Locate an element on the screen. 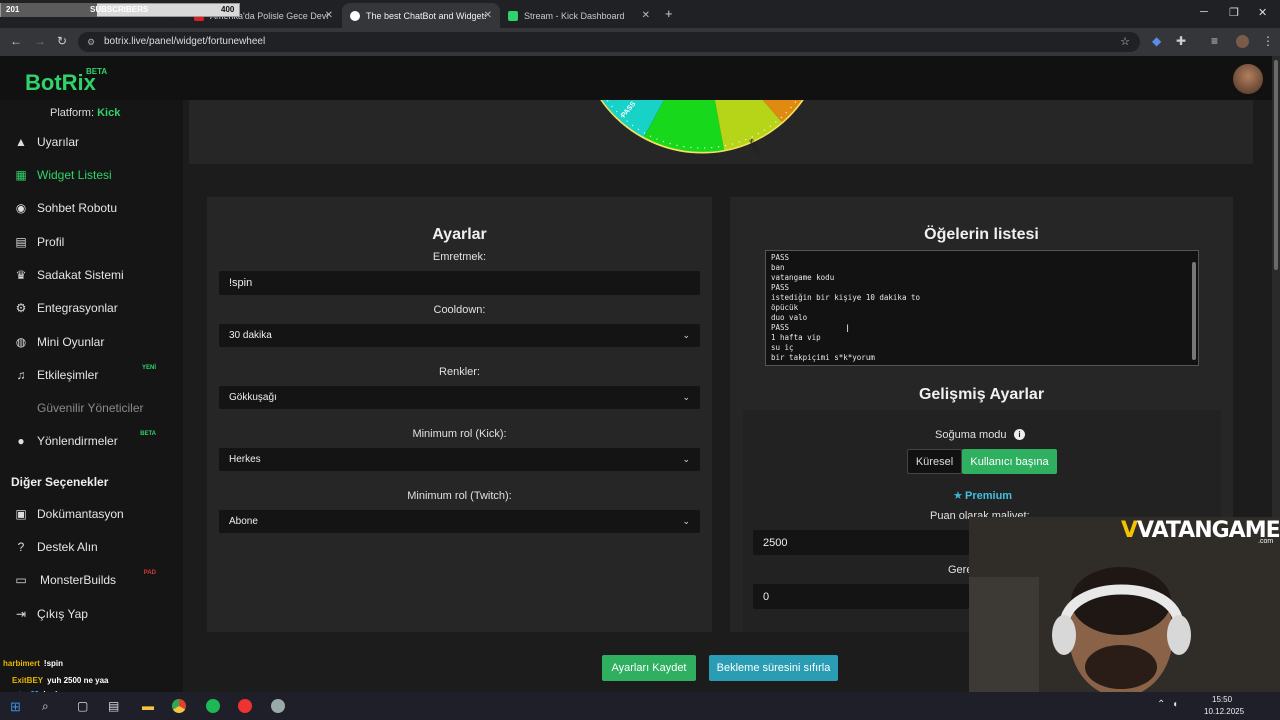  sidebar-item-3: ▤ Profil is located at coordinates (91, 242).